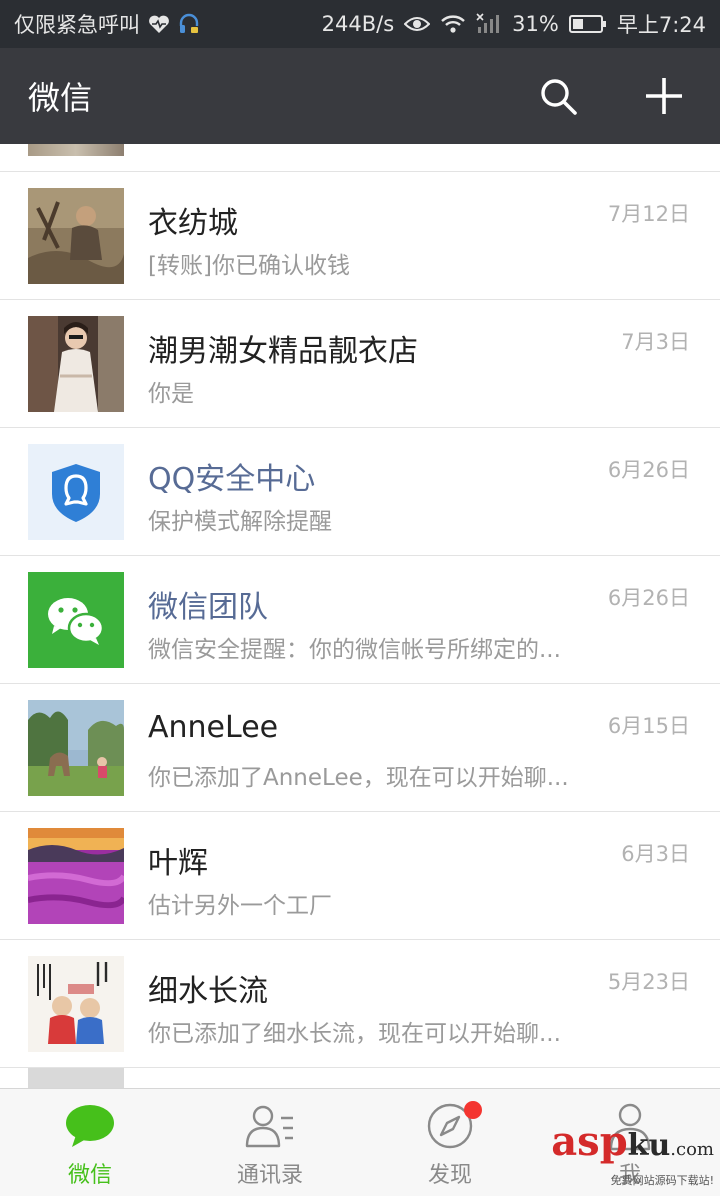  What do you see at coordinates (587, 24) in the screenshot?
I see `battery-icon` at bounding box center [587, 24].